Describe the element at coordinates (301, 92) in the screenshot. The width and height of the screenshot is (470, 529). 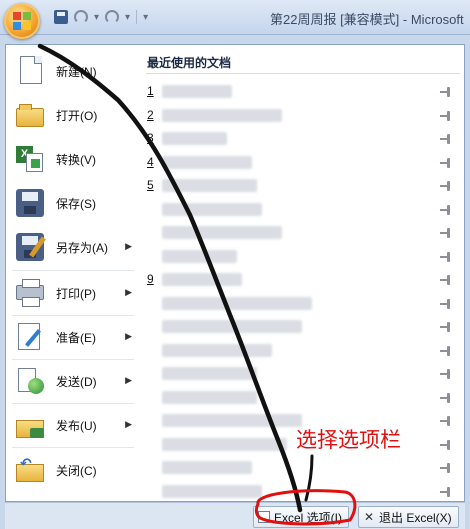
I see `recent-document-row: 1` at that location.